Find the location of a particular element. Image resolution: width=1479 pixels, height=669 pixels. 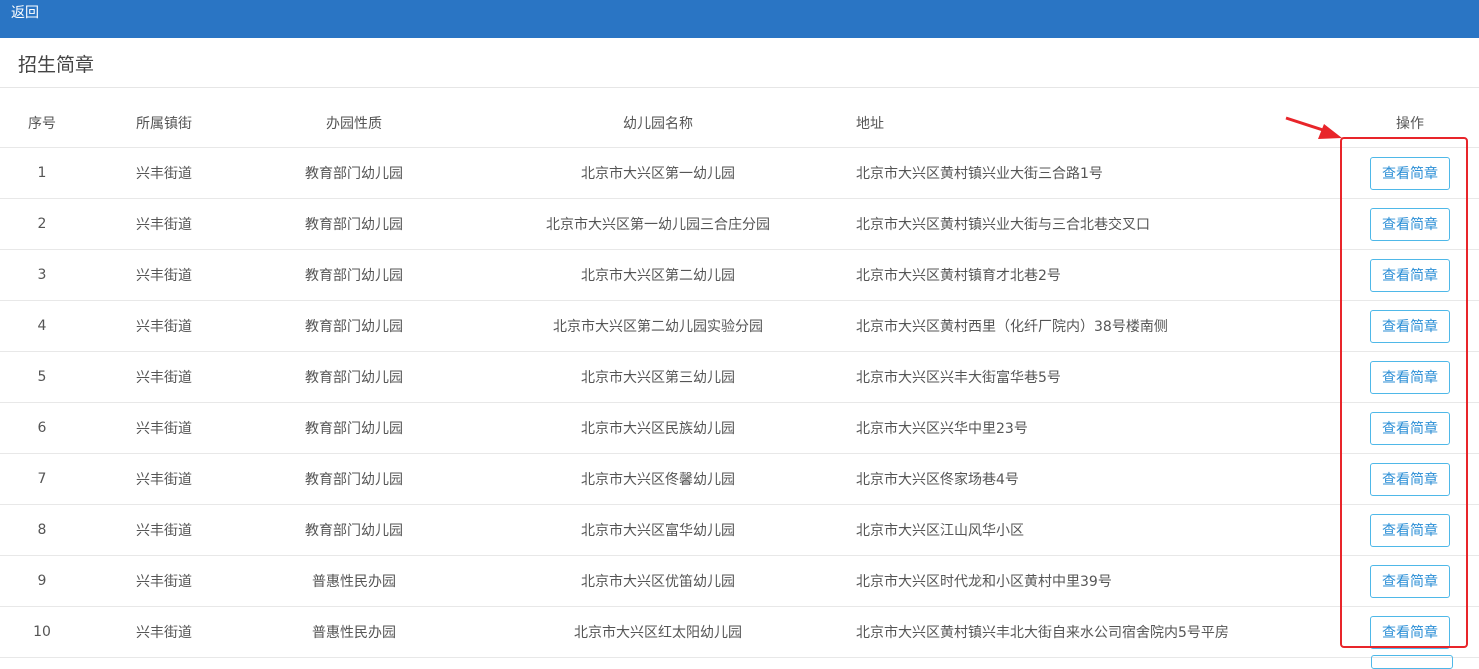

cell-seq: 4 is located at coordinates (42, 326).